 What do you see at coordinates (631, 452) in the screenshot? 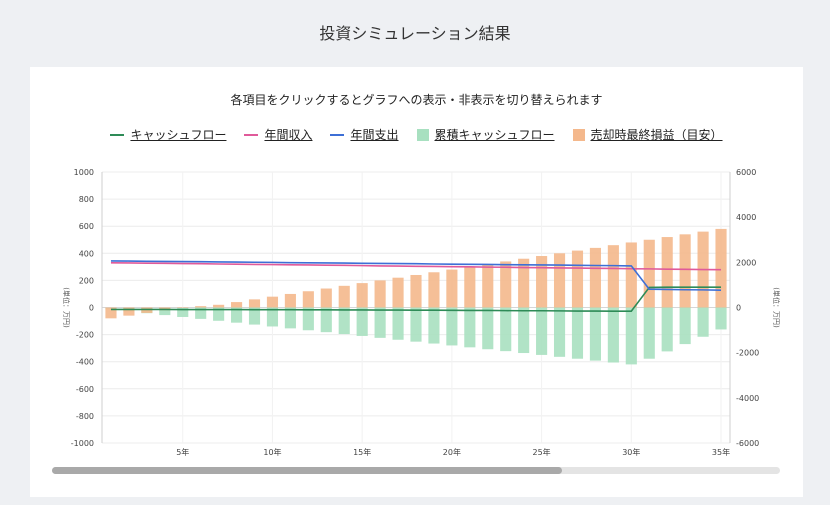
I see `x-tick-label: 30年` at bounding box center [631, 452].